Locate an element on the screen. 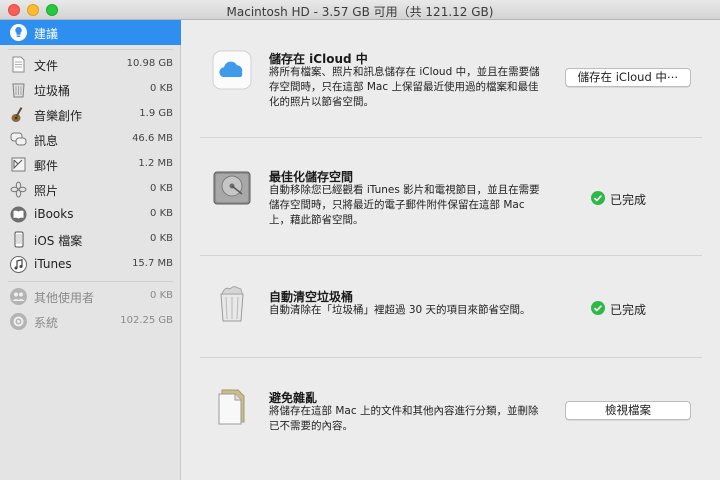  sidebar-item-trash: 垃圾桶 0 KB is located at coordinates (90, 89).